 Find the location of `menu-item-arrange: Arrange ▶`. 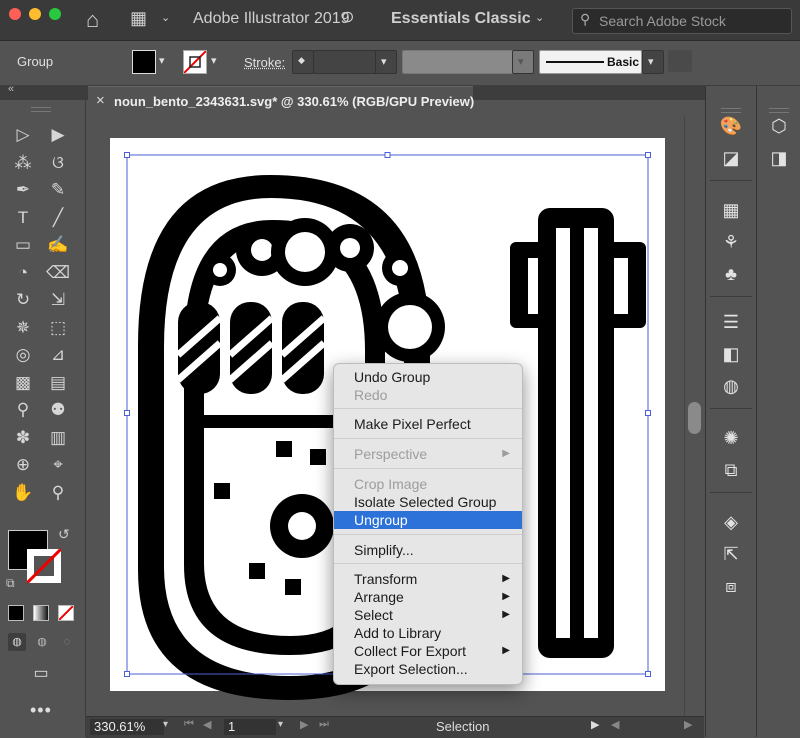

menu-item-arrange: Arrange ▶ is located at coordinates (428, 597).